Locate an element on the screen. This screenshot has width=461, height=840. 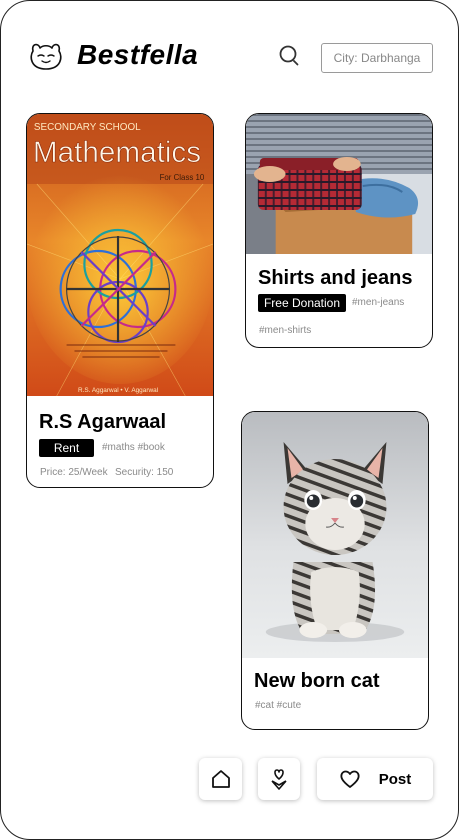
post-label: Post is located at coordinates (395, 779).